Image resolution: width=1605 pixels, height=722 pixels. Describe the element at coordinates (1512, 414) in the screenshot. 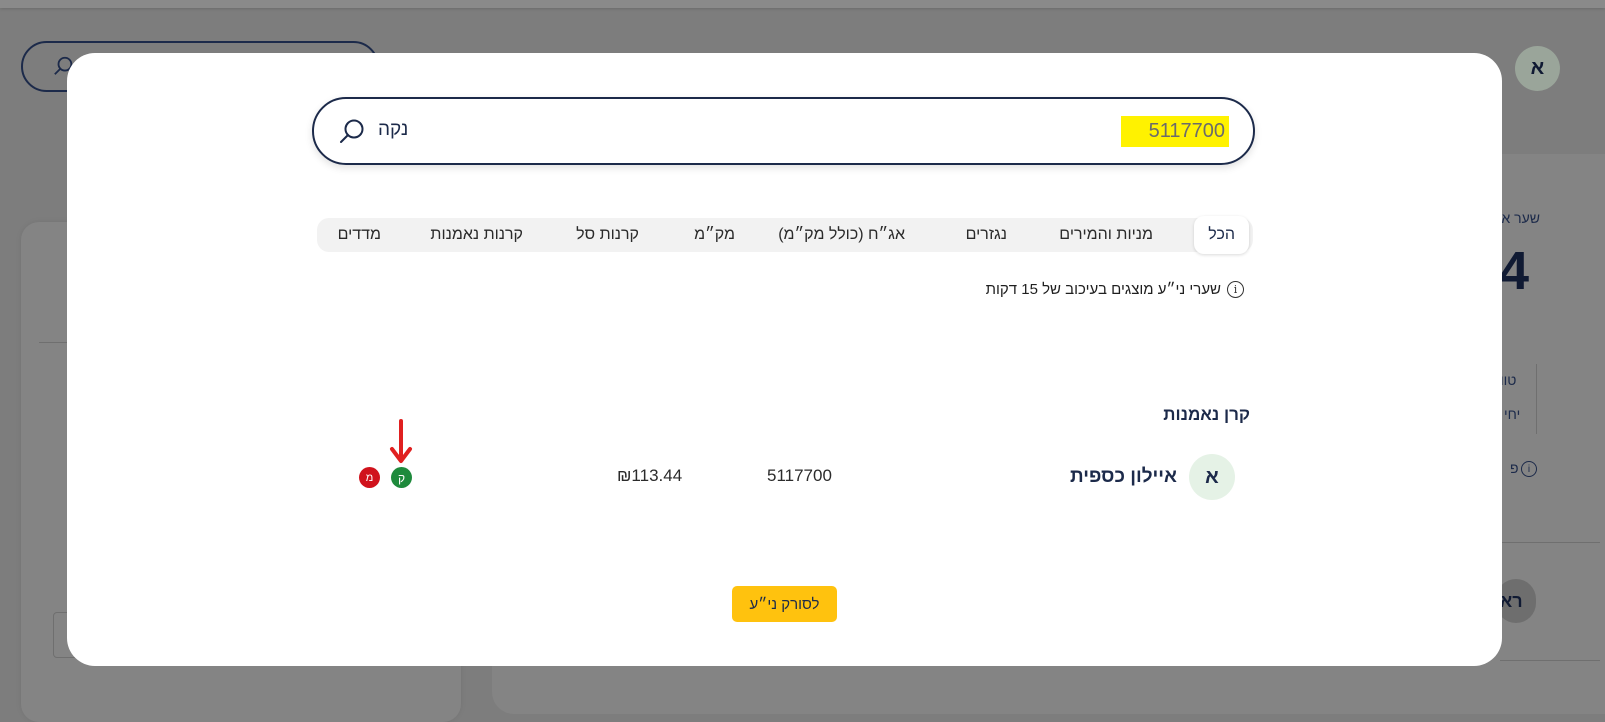

I see `background-row-label: יחי` at that location.